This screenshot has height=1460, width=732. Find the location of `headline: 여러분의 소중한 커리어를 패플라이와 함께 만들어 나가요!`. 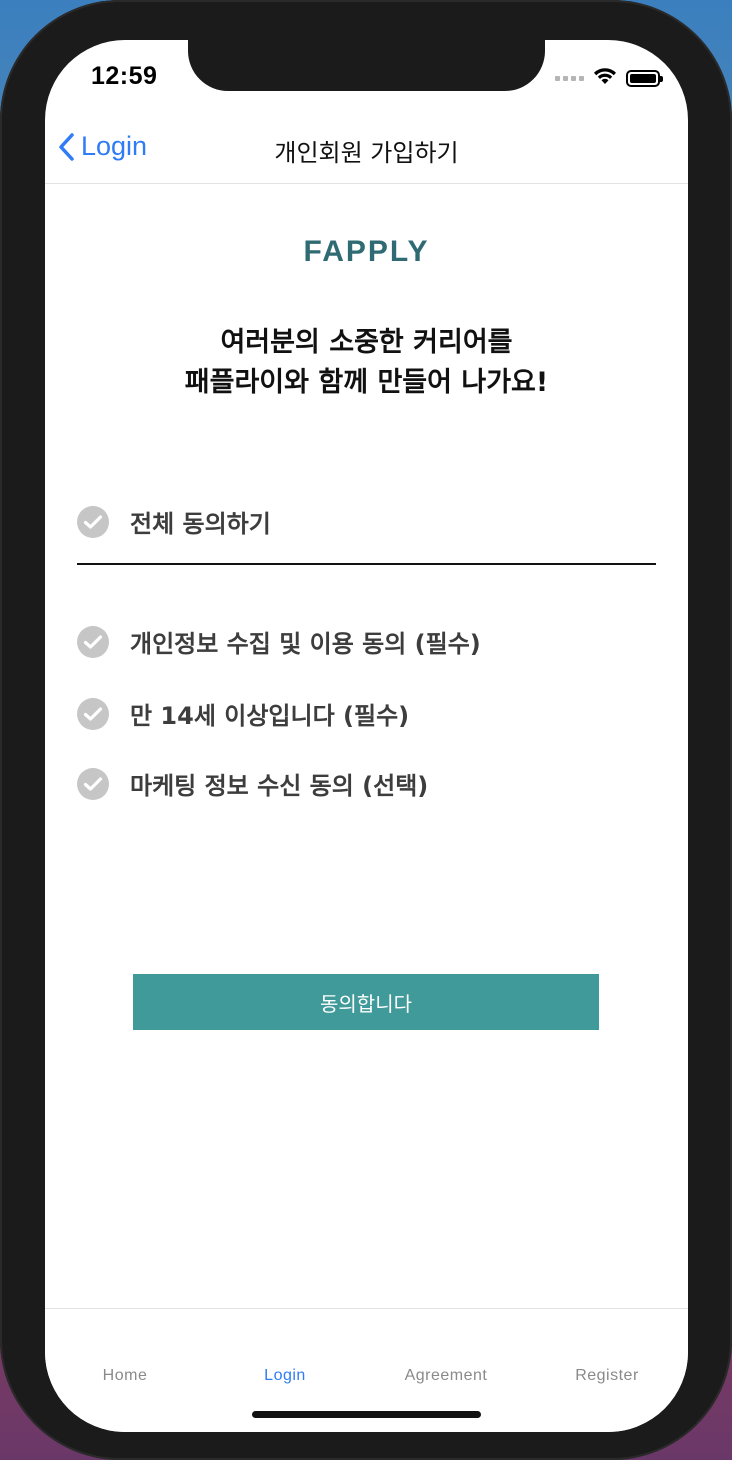

headline: 여러분의 소중한 커리어를 패플라이와 함께 만들어 나가요! is located at coordinates (366, 363).